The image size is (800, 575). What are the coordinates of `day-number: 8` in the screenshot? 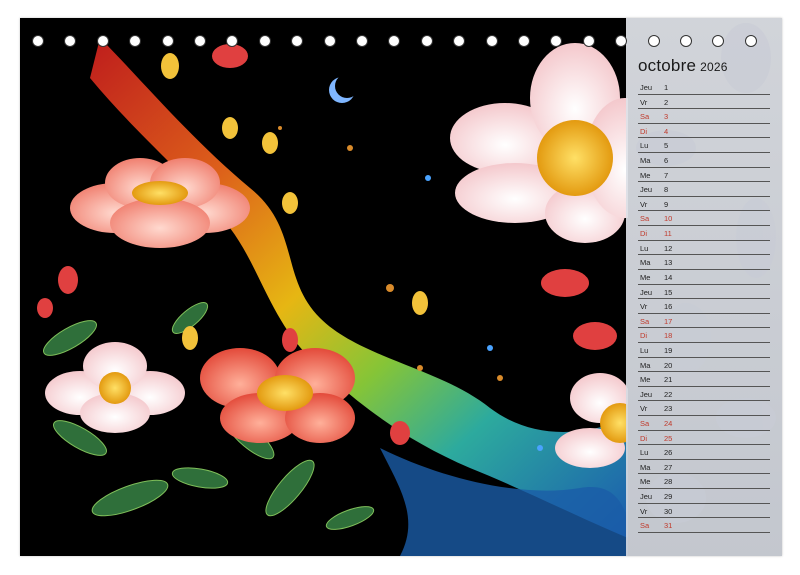 It's located at (666, 190).